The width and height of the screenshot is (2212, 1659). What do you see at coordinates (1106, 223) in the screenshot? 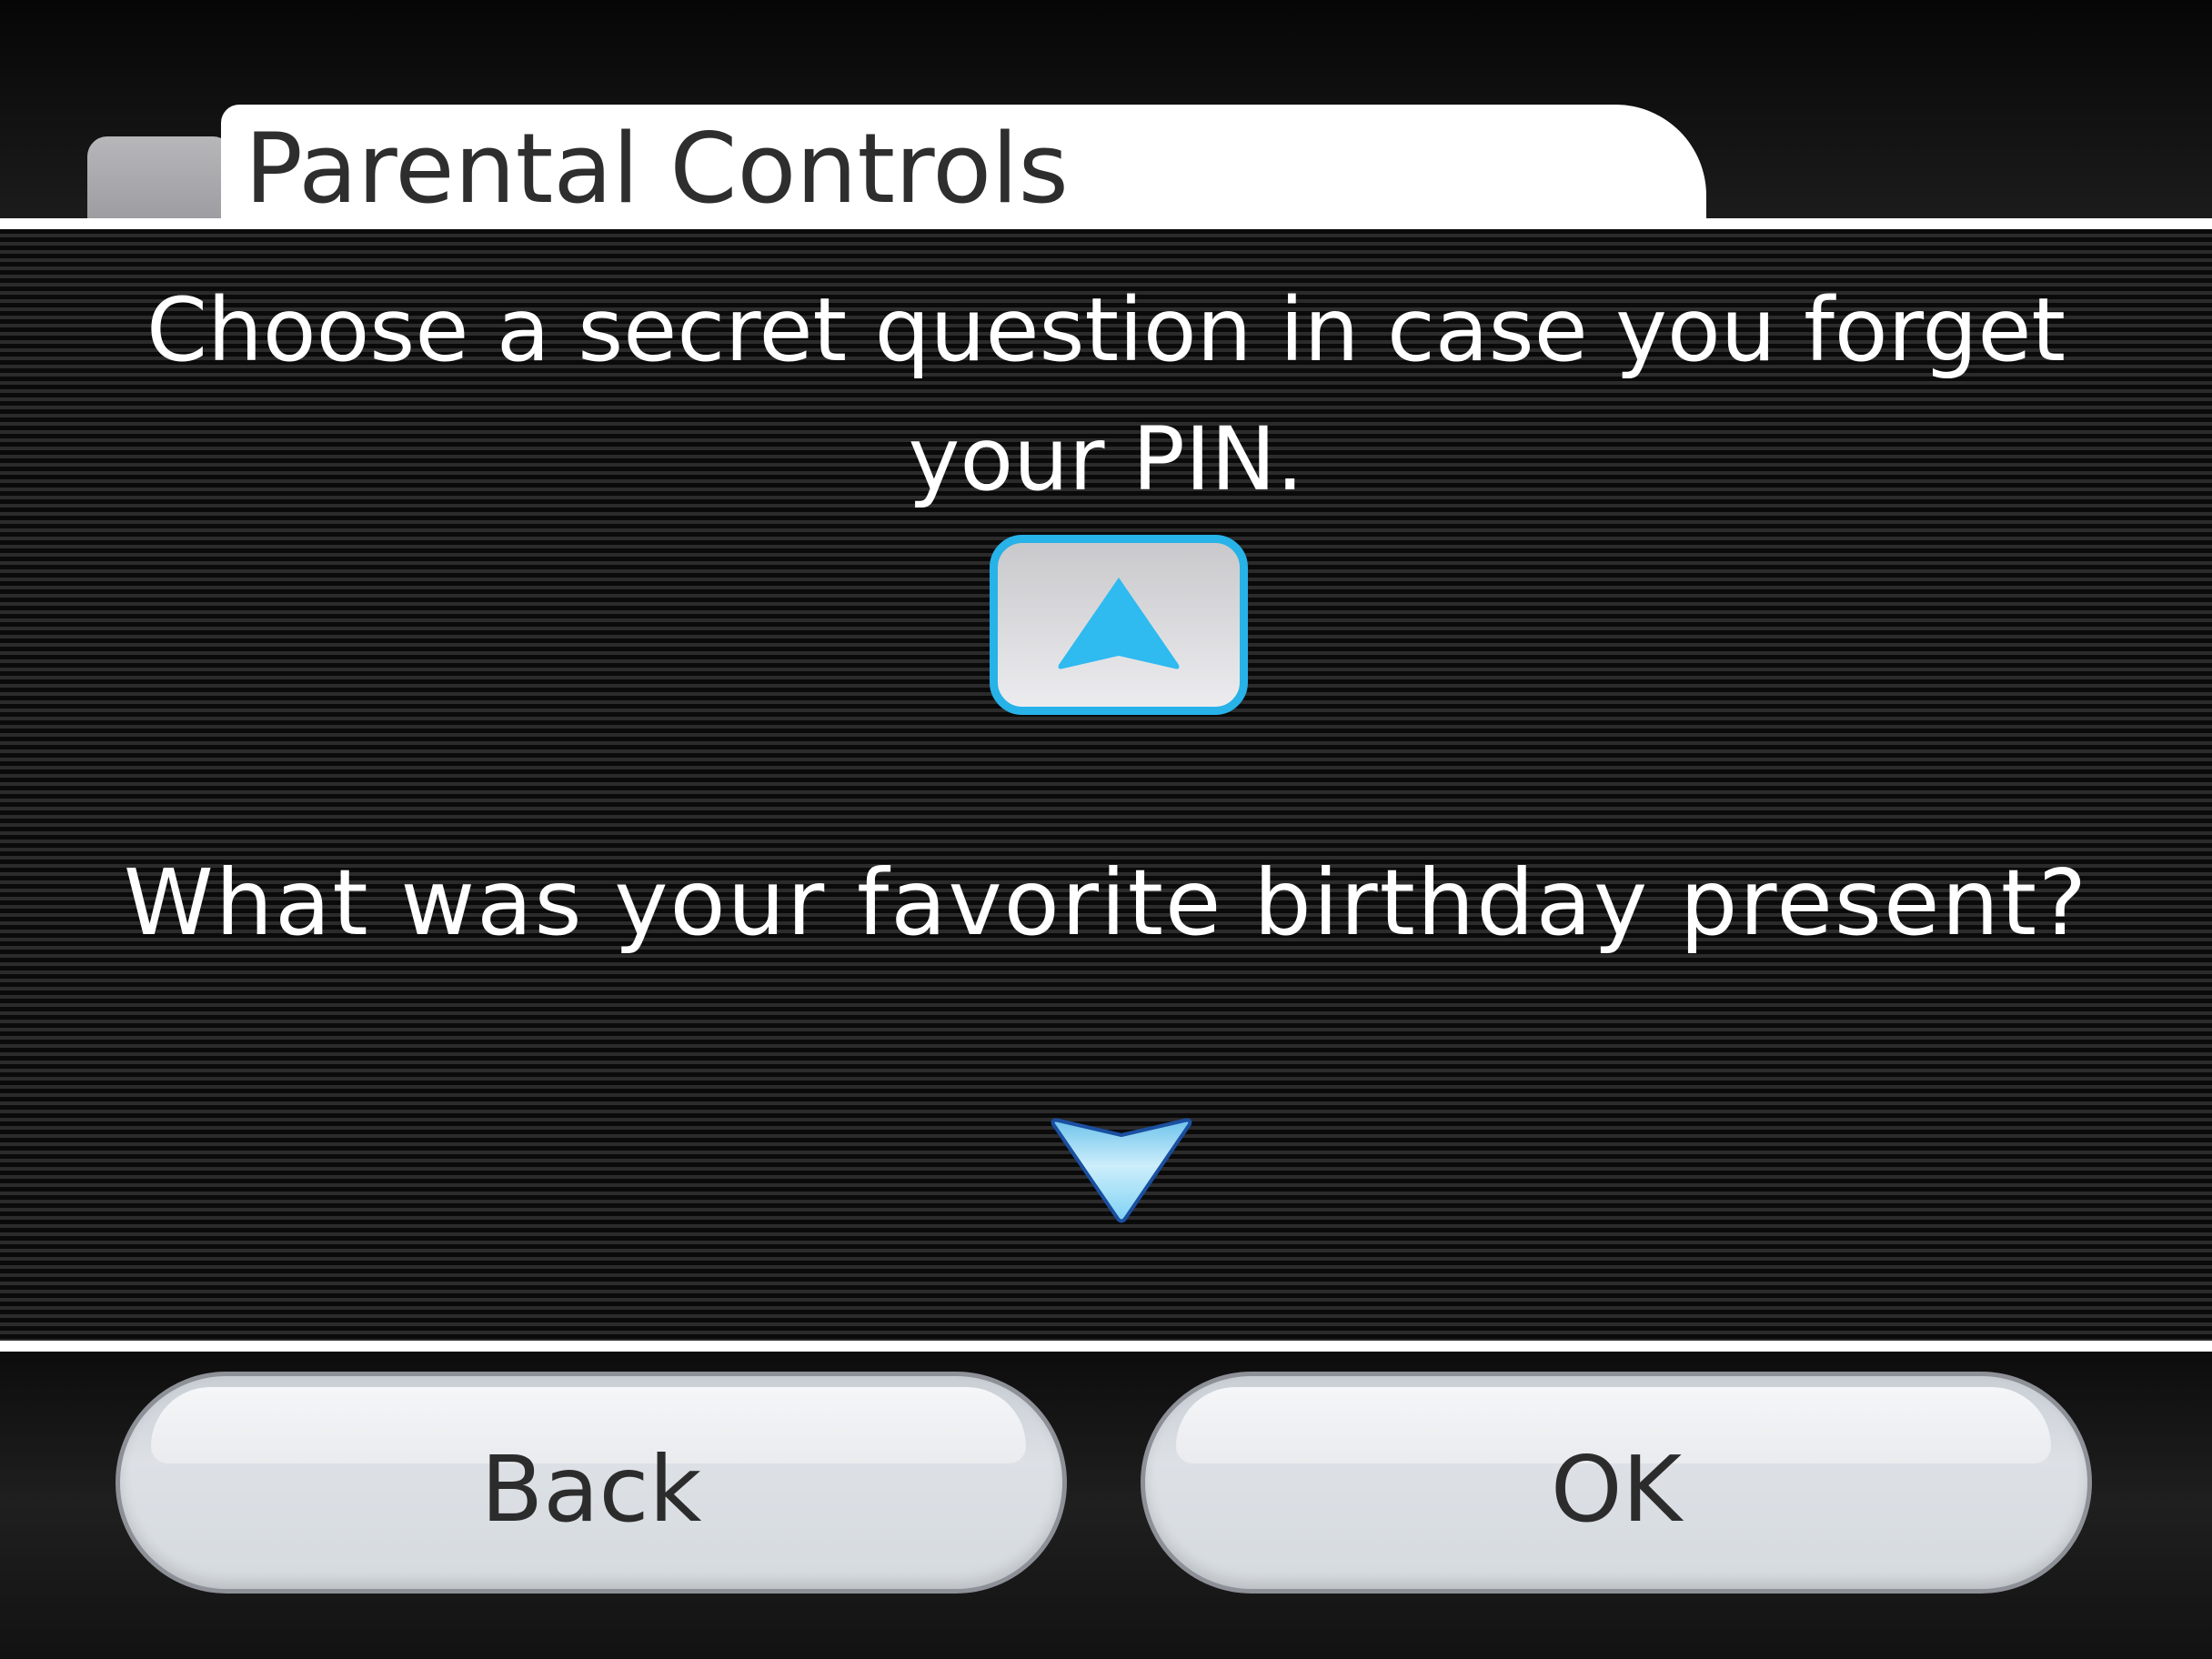
I see `header-divider` at bounding box center [1106, 223].